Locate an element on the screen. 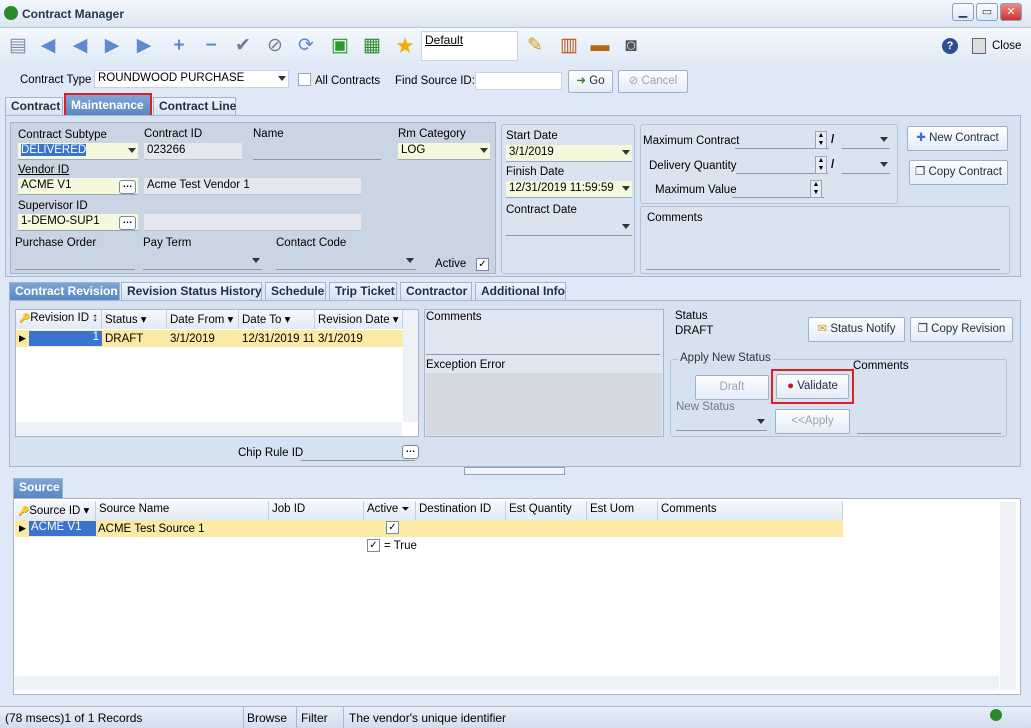 The image size is (1031, 728). tab-contract-line: Contract Line is located at coordinates (194, 106).